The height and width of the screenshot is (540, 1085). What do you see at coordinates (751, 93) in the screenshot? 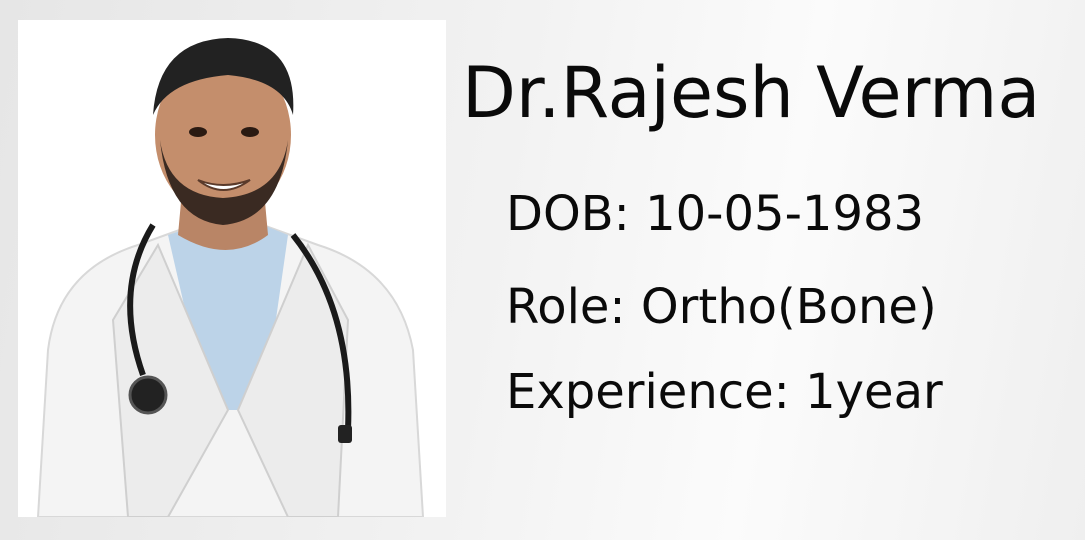
I see `doctor-name: Dr.Rajesh Verma` at bounding box center [751, 93].